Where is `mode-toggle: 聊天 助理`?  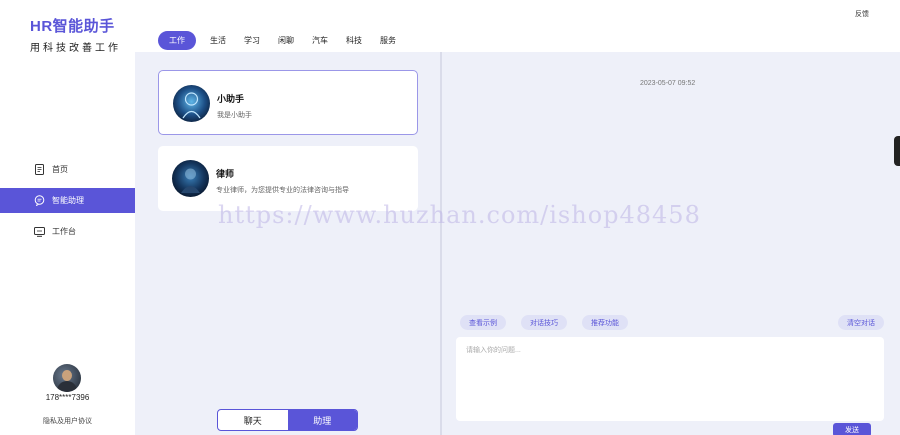
mode-toggle: 聊天 助理 is located at coordinates (287, 420).